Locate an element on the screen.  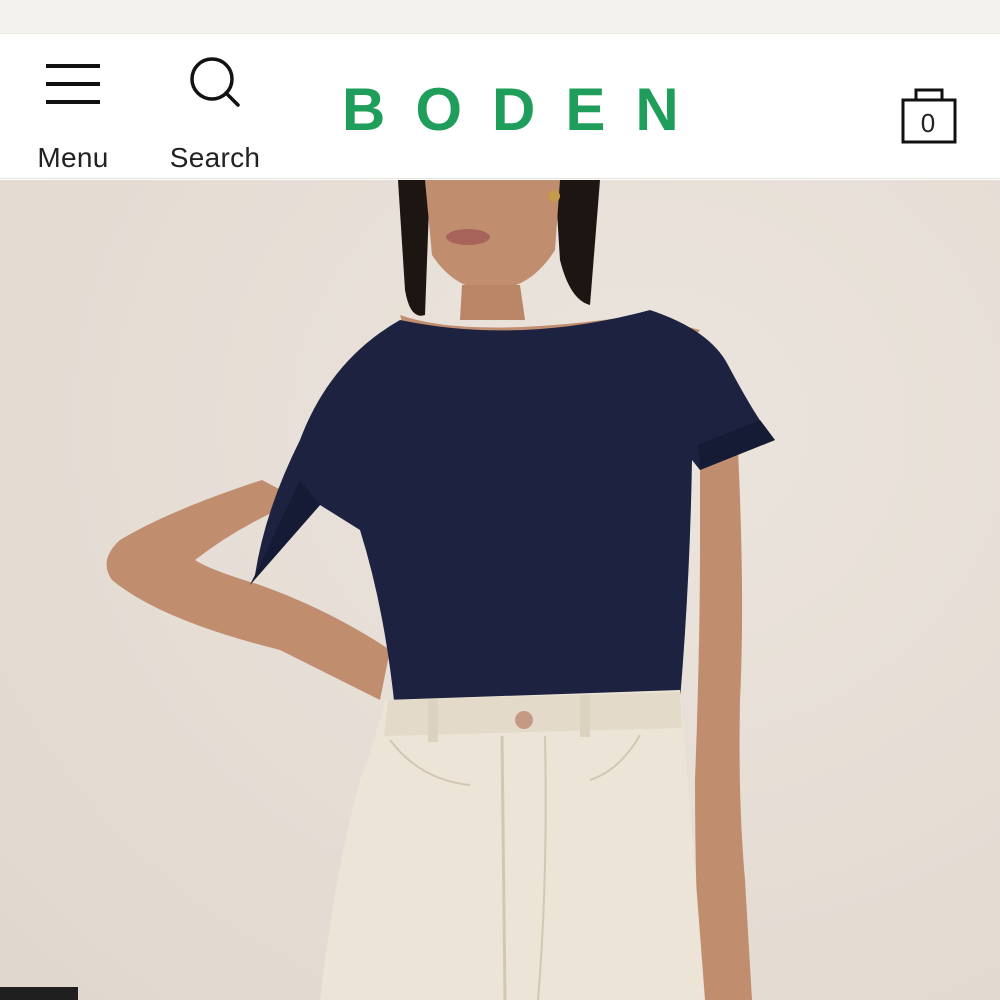
site-header: Menu Search BODEN 0 is located at coordinates (500, 106).